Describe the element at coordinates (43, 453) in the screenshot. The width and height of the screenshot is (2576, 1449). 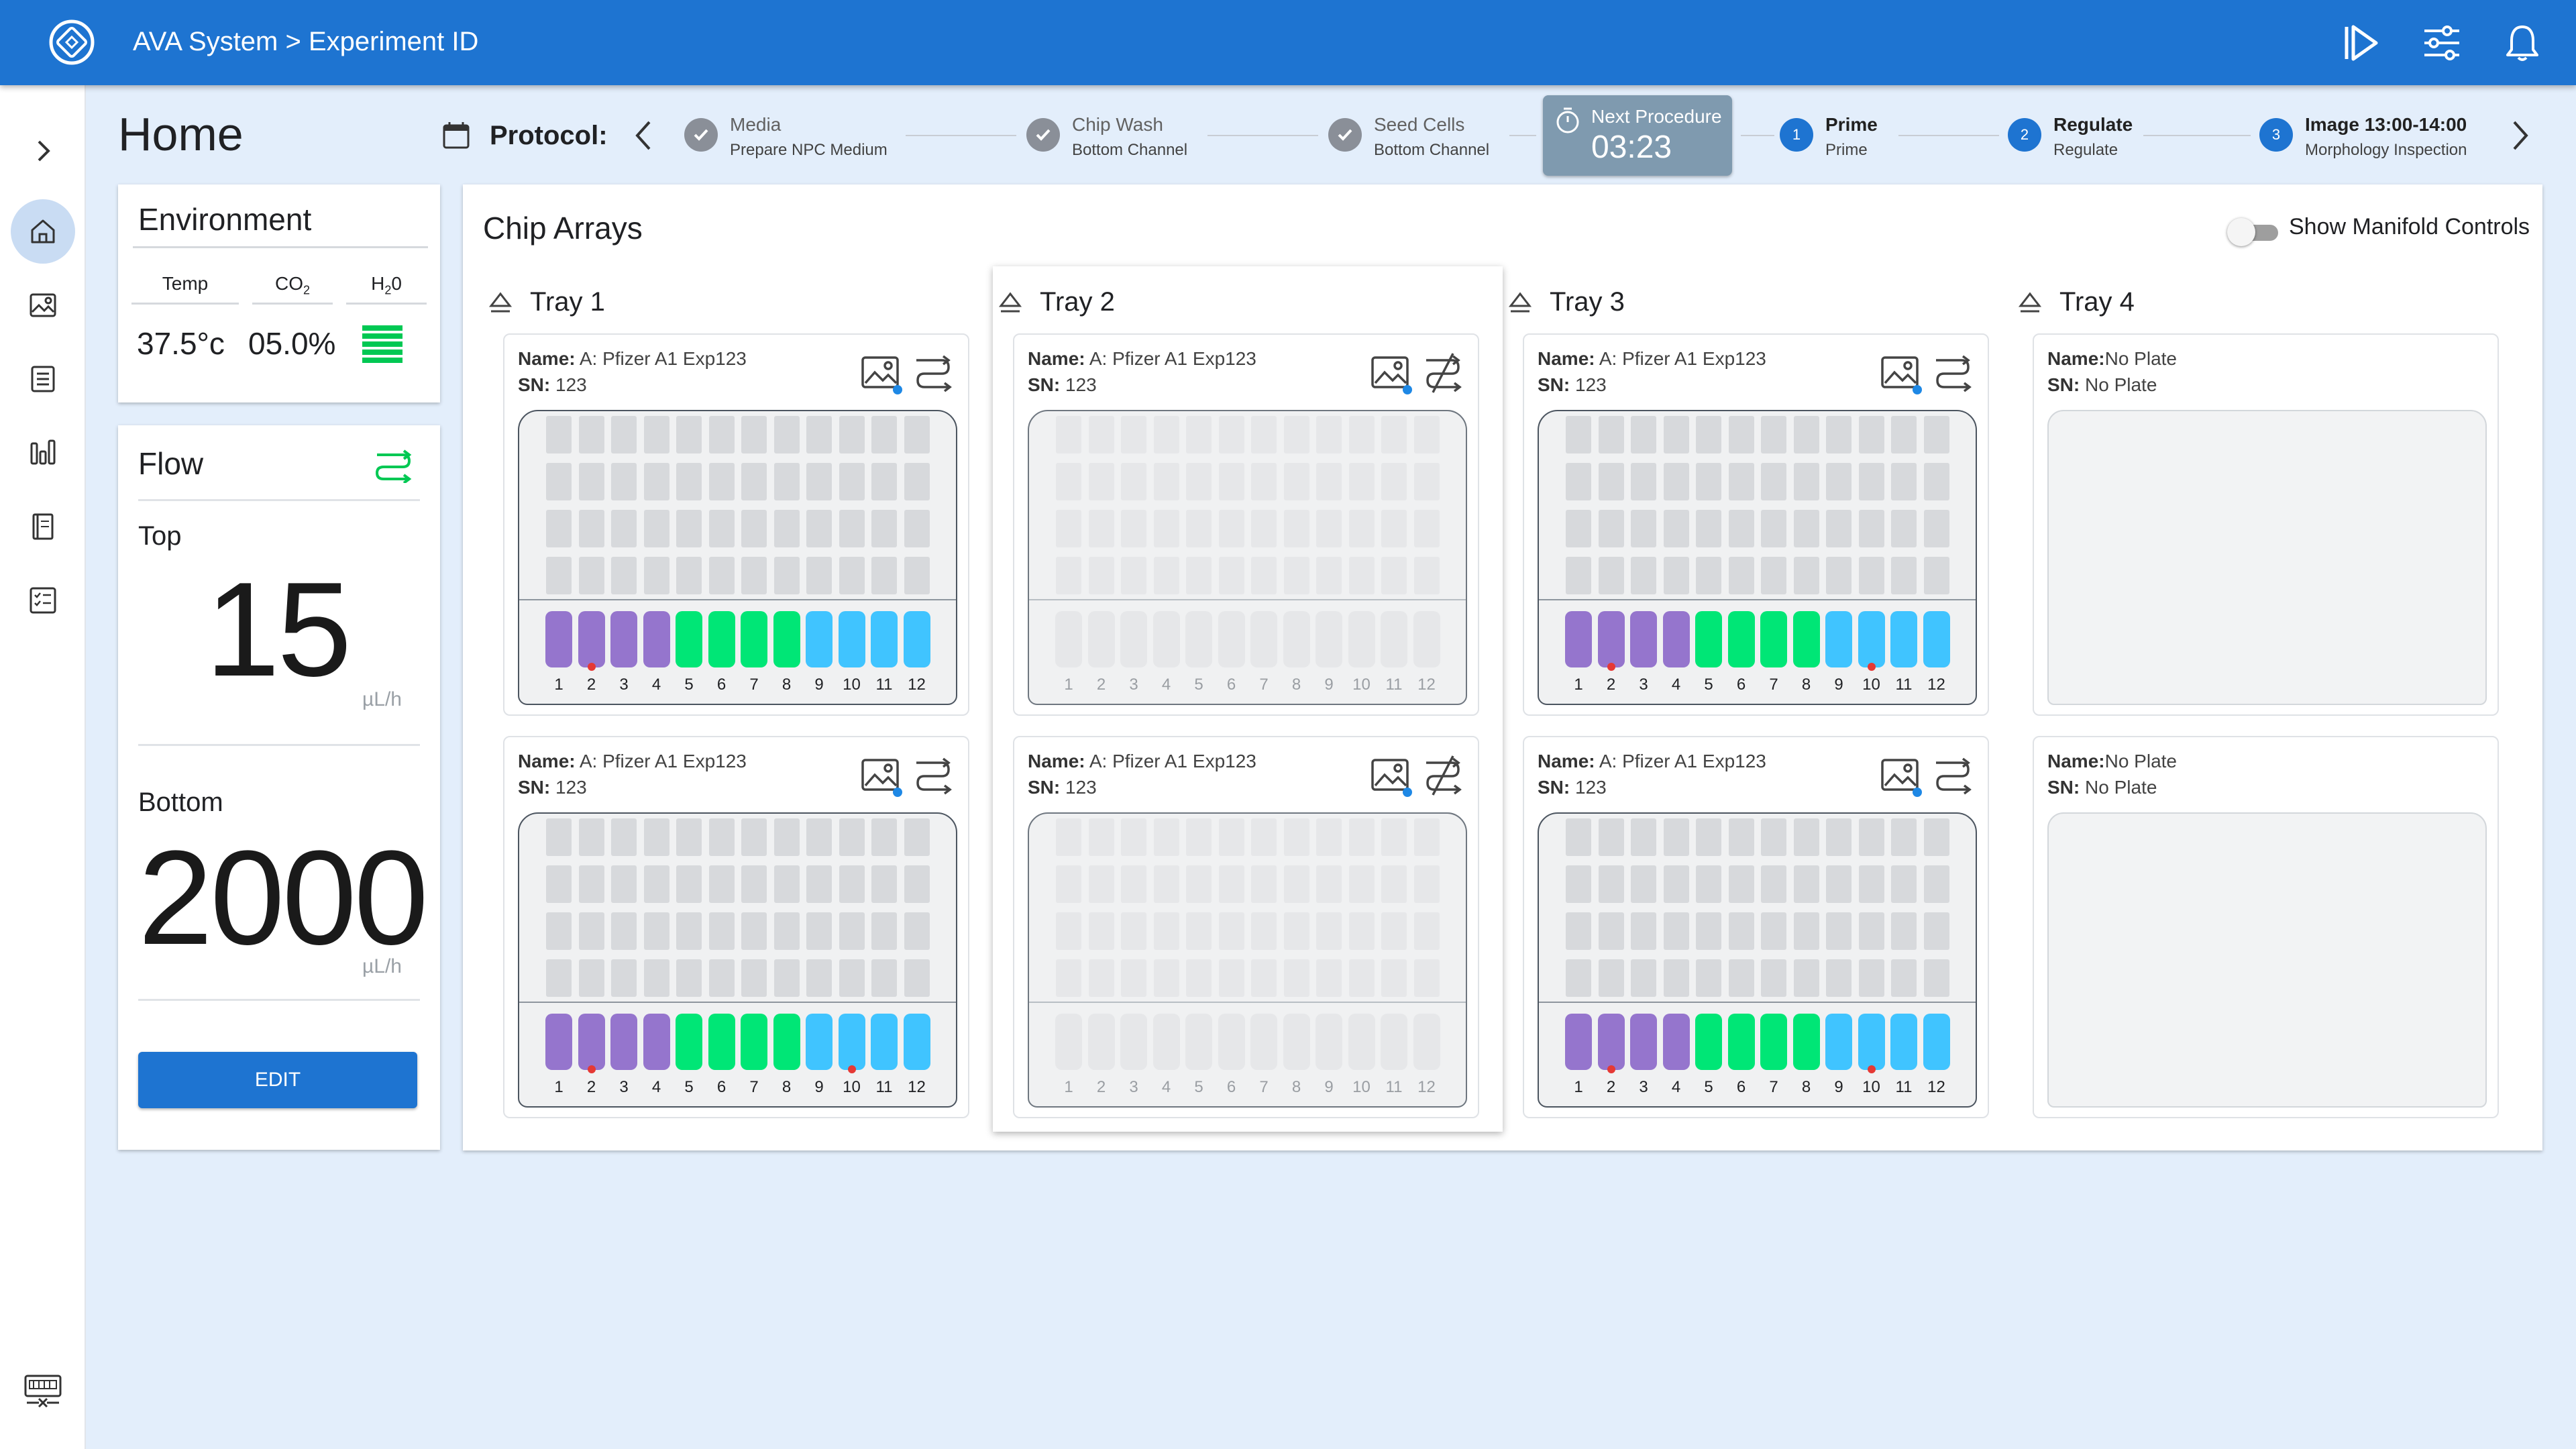
I see `nav-analytics-icon` at that location.